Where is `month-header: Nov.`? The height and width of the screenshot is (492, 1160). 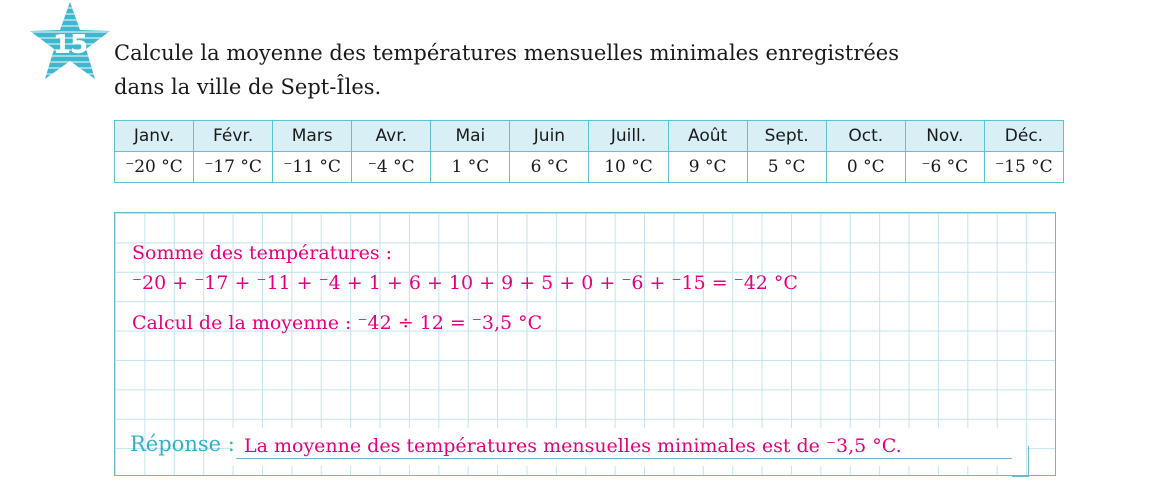 month-header: Nov. is located at coordinates (944, 136).